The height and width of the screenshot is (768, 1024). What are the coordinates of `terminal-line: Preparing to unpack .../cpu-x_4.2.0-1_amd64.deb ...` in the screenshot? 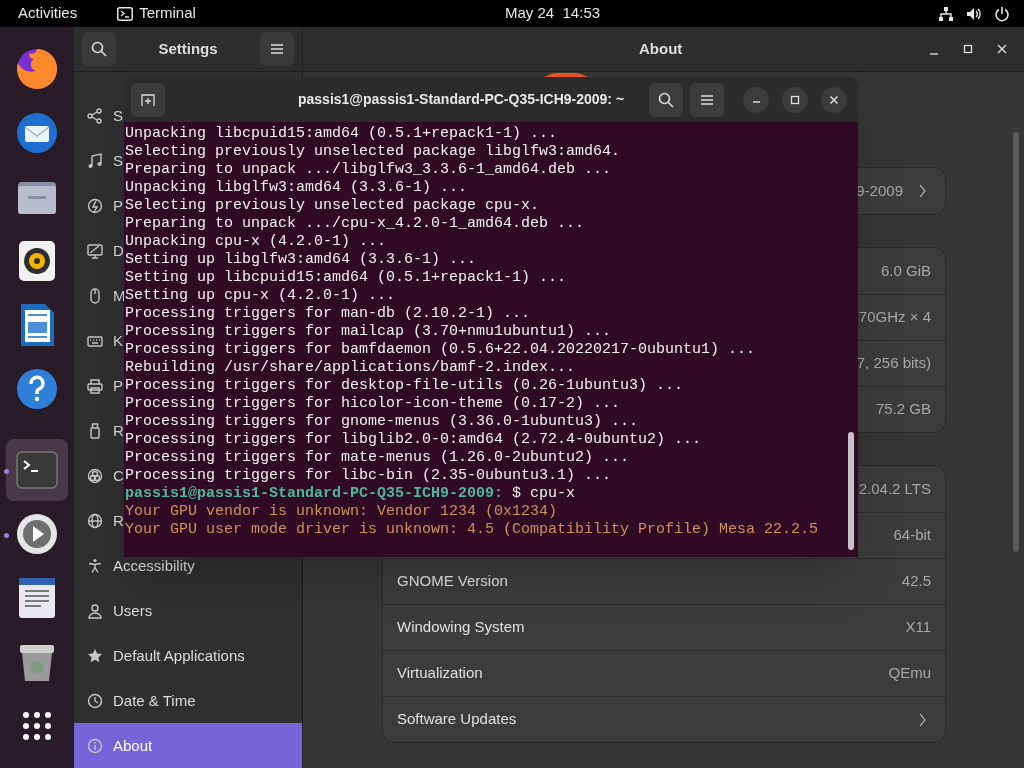 It's located at (355, 224).